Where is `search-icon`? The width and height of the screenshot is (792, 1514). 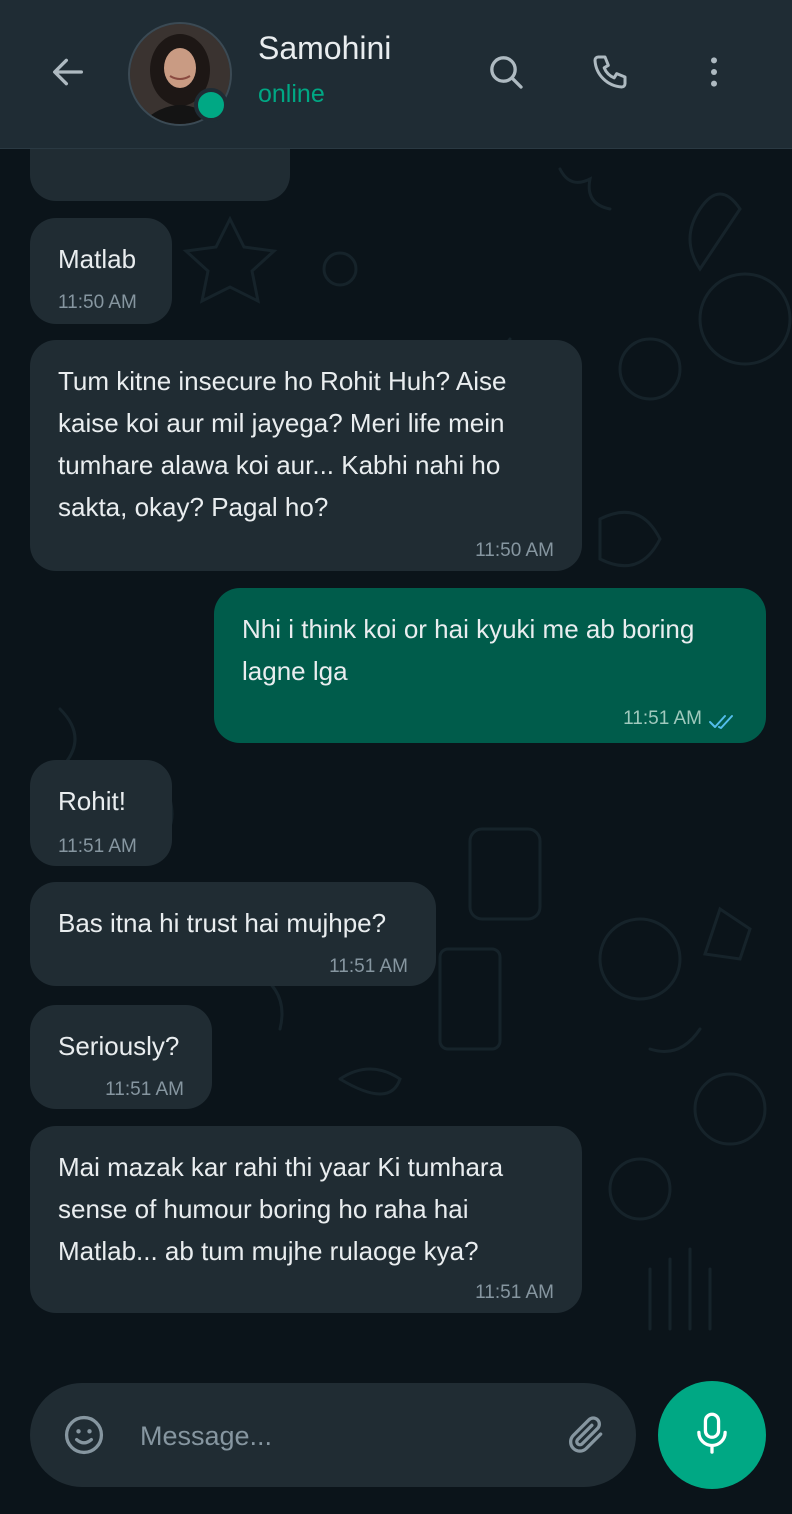 search-icon is located at coordinates (506, 72).